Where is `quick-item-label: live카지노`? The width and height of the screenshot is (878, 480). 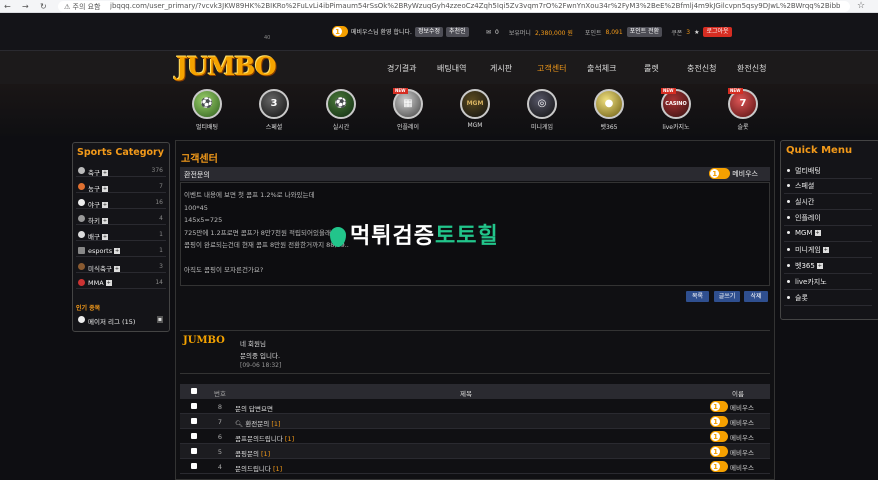
quick-item-label: live카지노 is located at coordinates (811, 282).